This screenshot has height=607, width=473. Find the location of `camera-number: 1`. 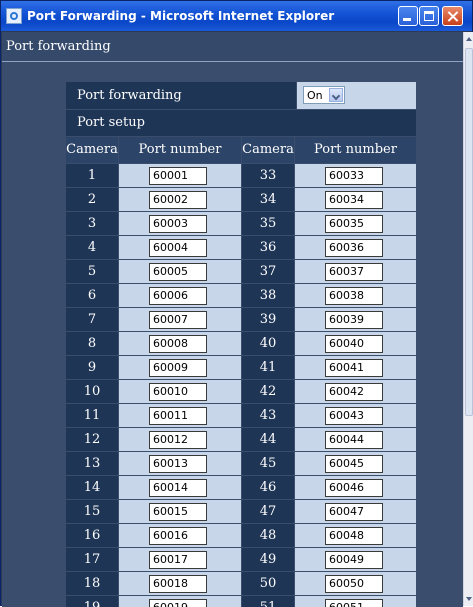

camera-number: 1 is located at coordinates (92, 175).